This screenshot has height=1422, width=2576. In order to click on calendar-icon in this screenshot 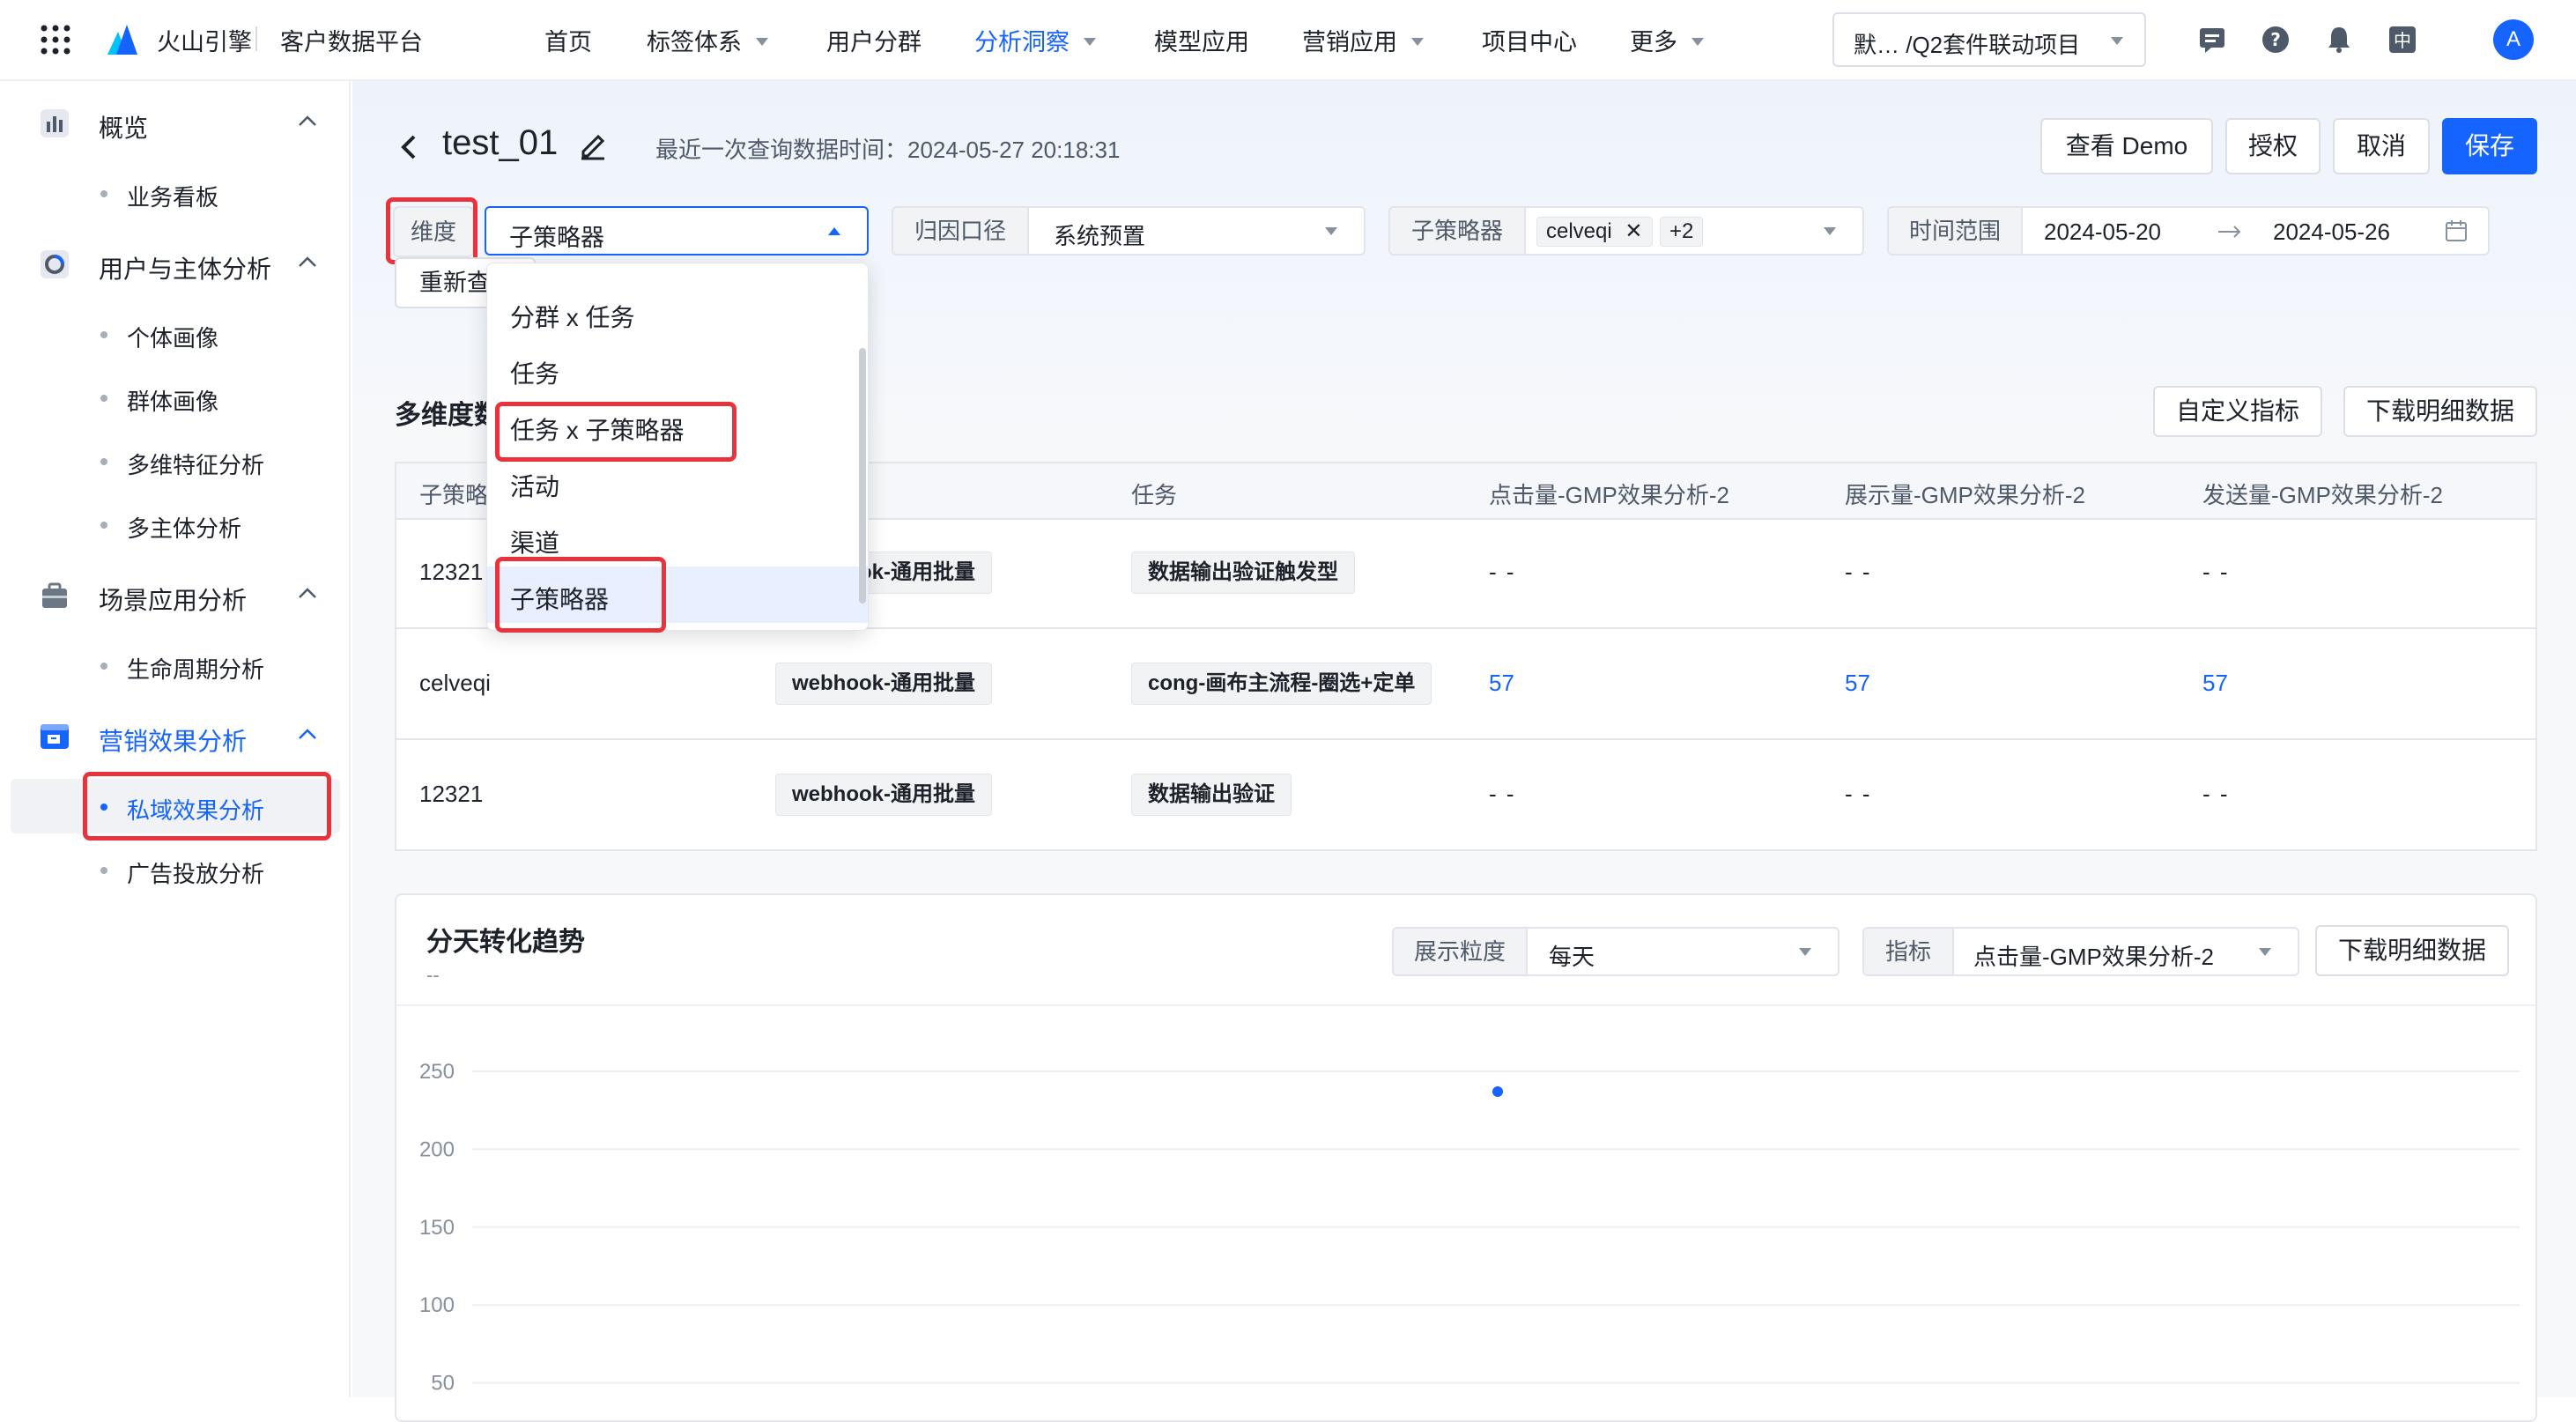, I will do `click(2457, 230)`.